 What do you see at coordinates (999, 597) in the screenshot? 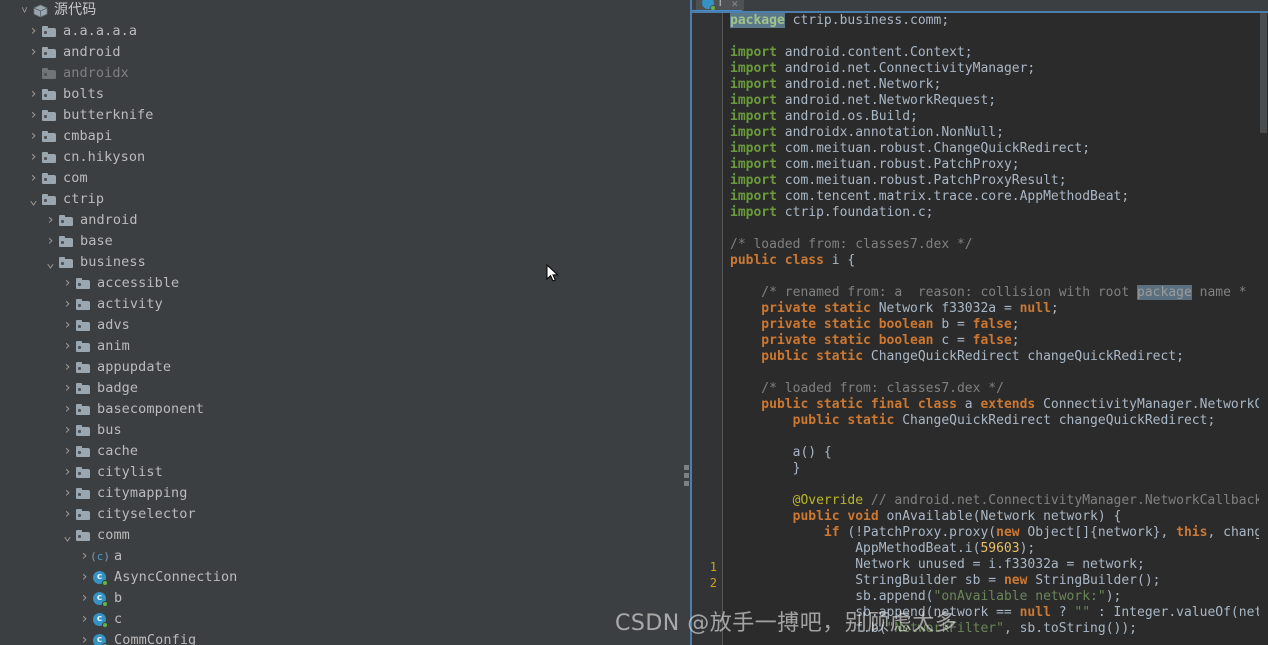
I see `code-line: sb.append("onAvailable network:");` at bounding box center [999, 597].